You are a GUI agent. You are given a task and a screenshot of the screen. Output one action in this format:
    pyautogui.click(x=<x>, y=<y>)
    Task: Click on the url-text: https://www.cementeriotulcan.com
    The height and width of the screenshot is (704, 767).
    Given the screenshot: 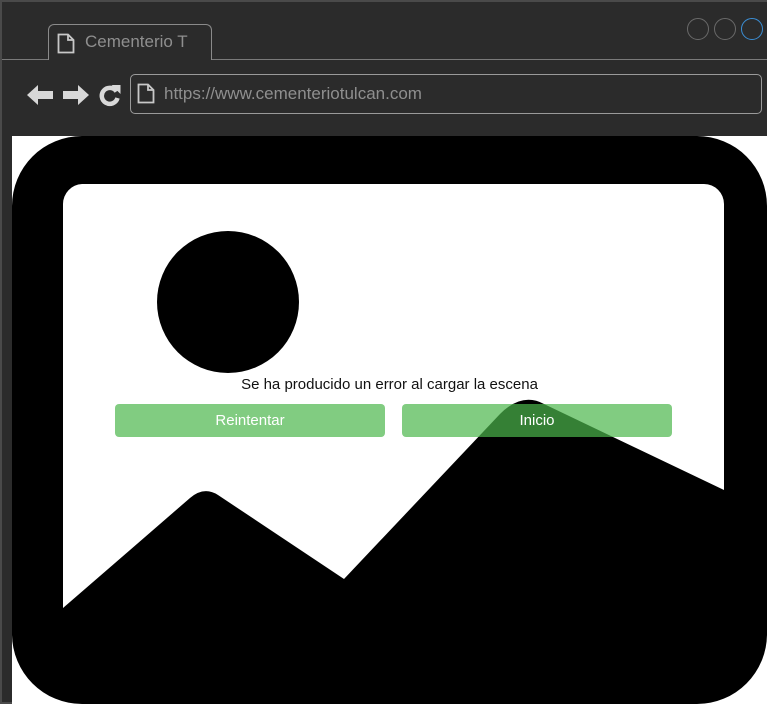 What is the action you would take?
    pyautogui.click(x=293, y=93)
    